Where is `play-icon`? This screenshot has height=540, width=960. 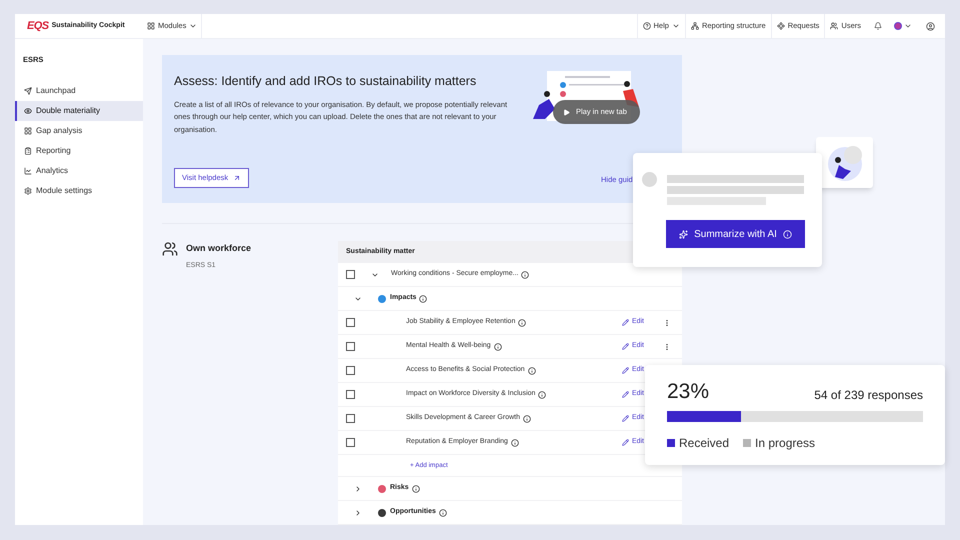 play-icon is located at coordinates (566, 112).